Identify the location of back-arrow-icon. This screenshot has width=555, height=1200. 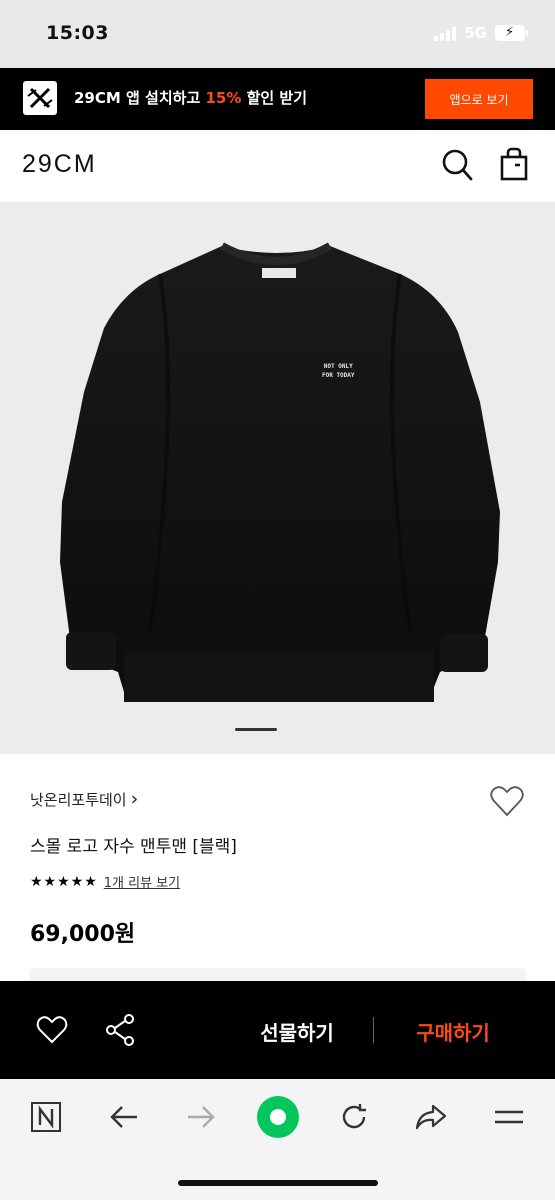
(124, 1117).